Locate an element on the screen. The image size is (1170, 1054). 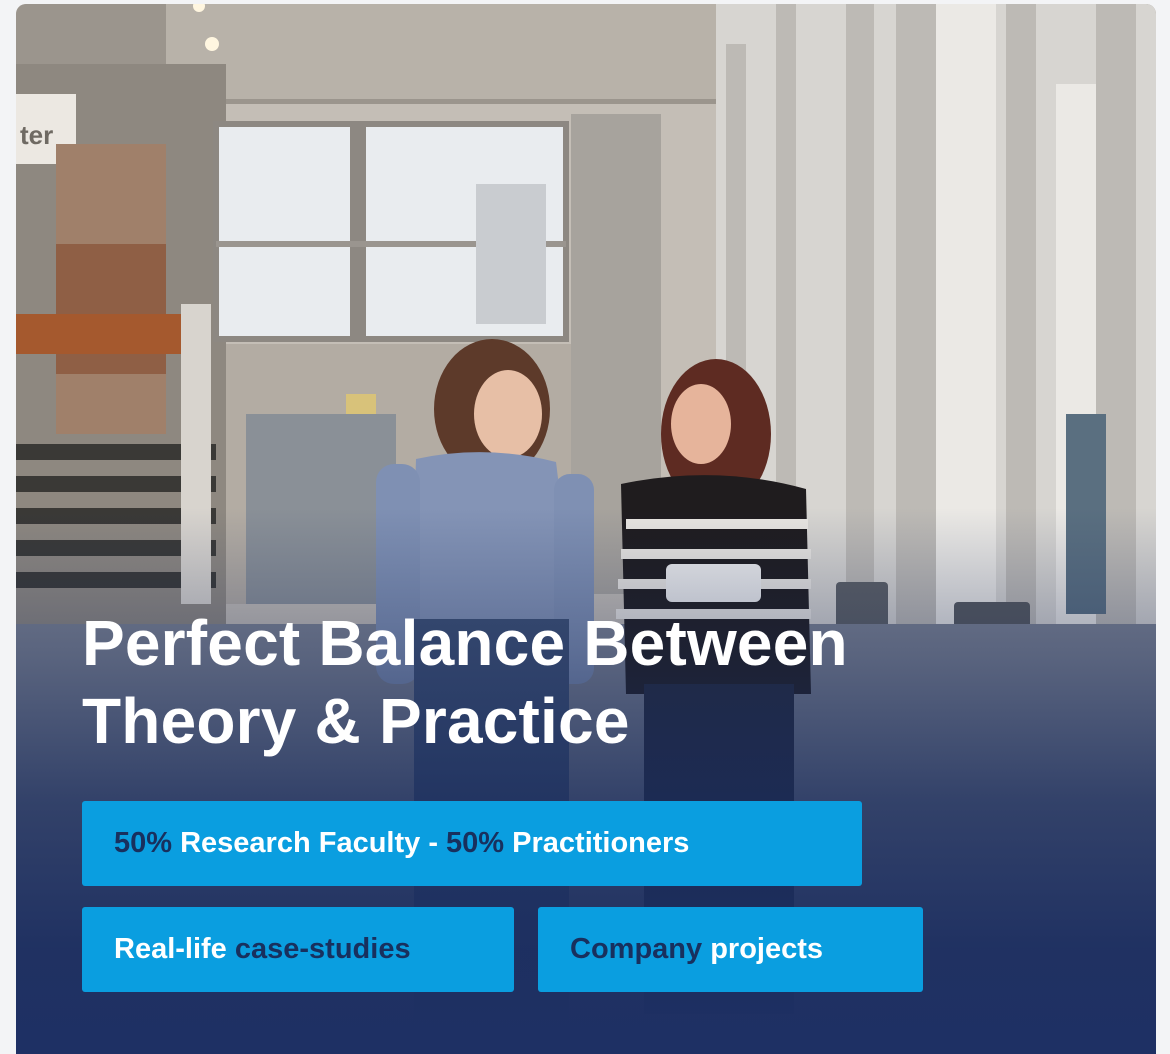
title-line-2: Theory & Practice is located at coordinates (356, 721).